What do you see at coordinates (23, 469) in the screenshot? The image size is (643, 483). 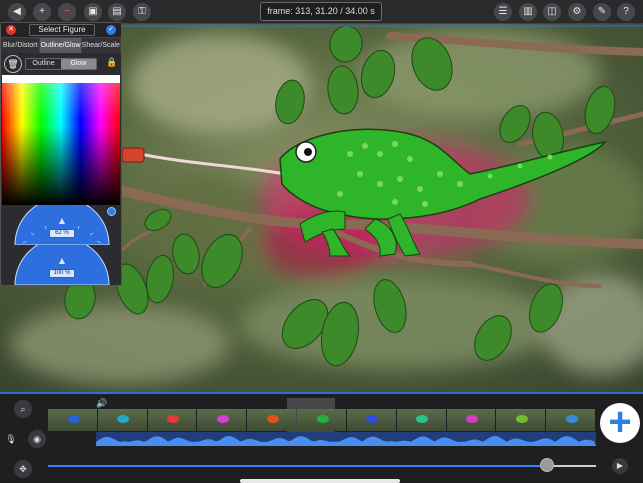 I see `fit-timeline-icon: ✥` at bounding box center [23, 469].